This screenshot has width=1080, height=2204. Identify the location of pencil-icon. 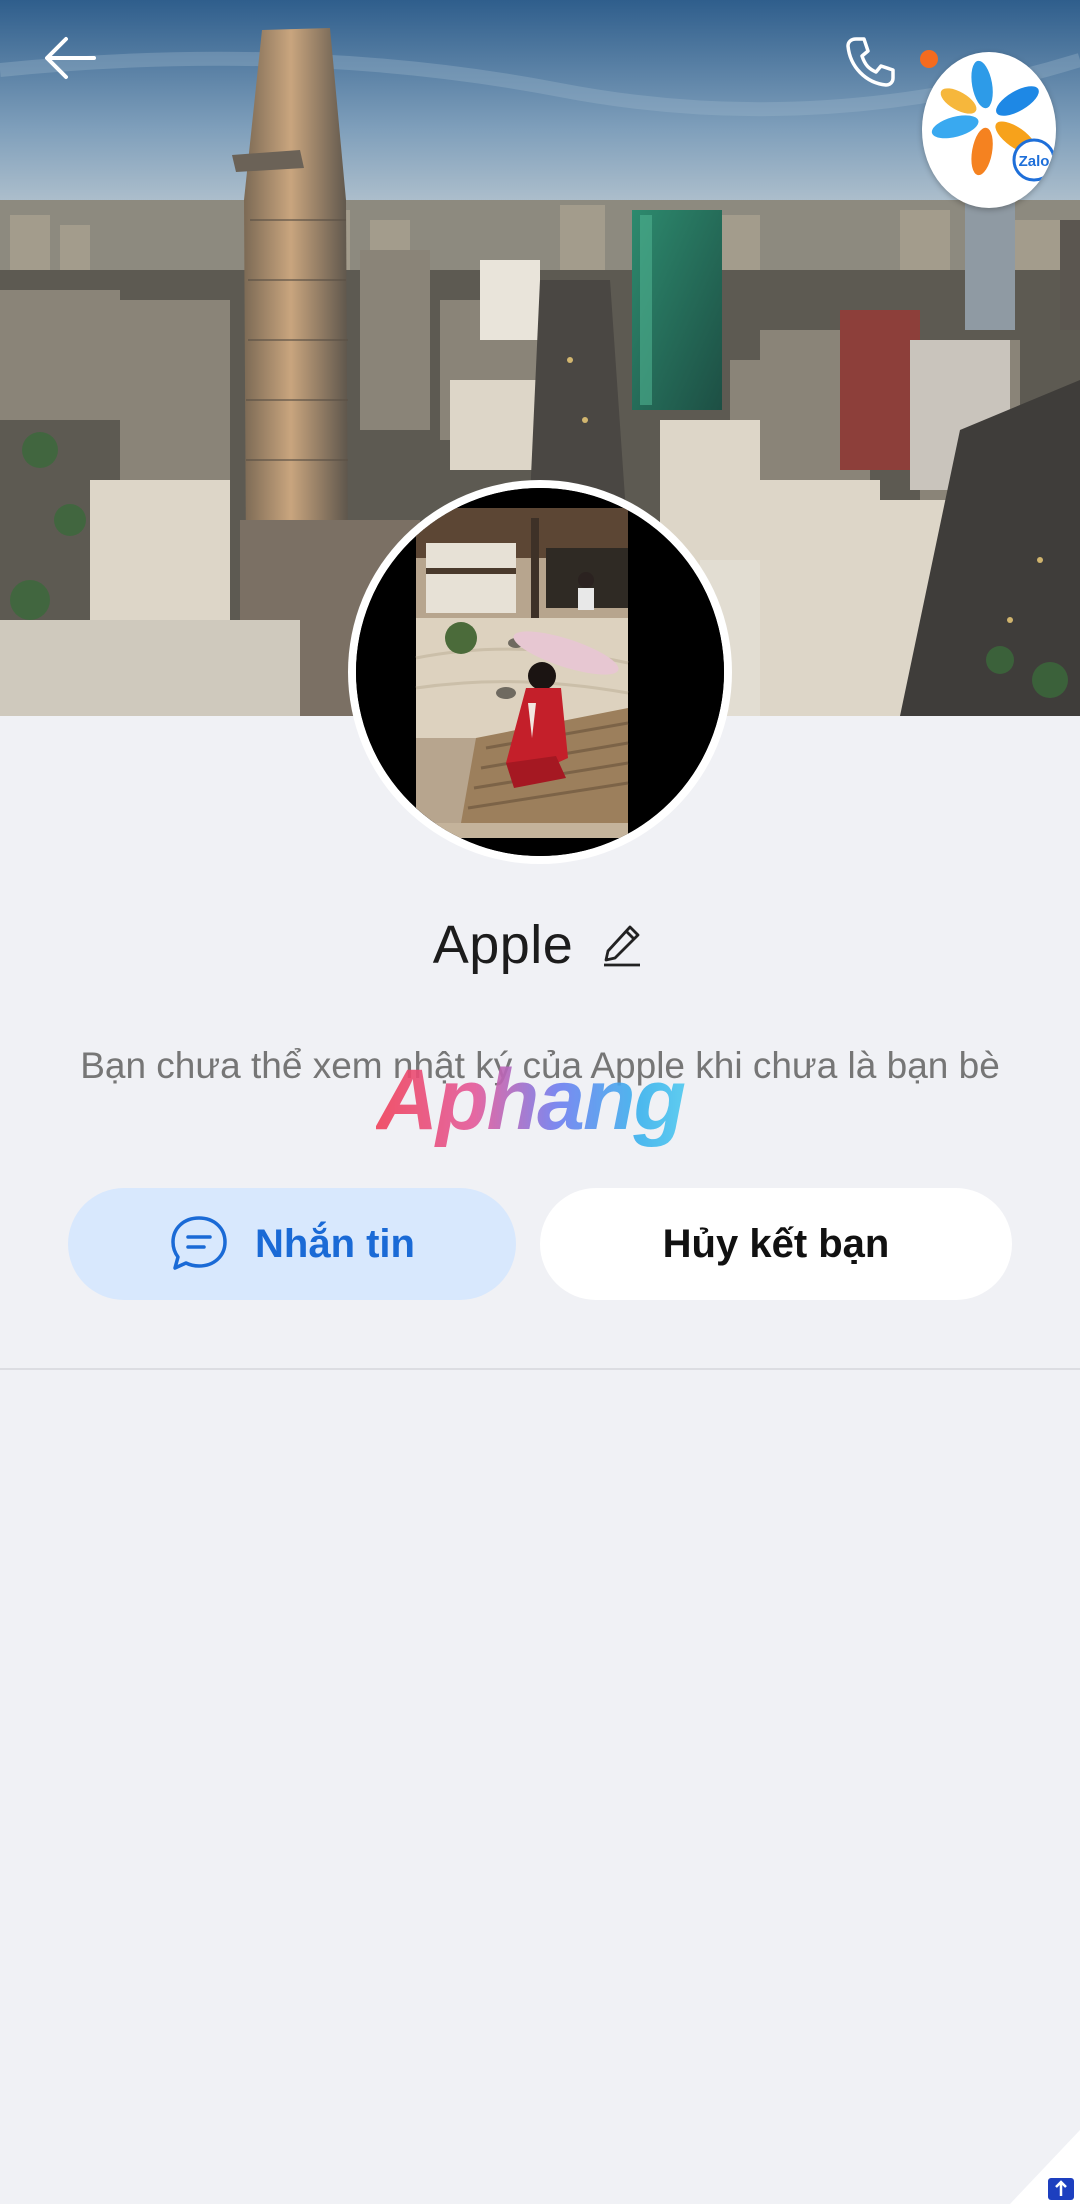
(622, 946).